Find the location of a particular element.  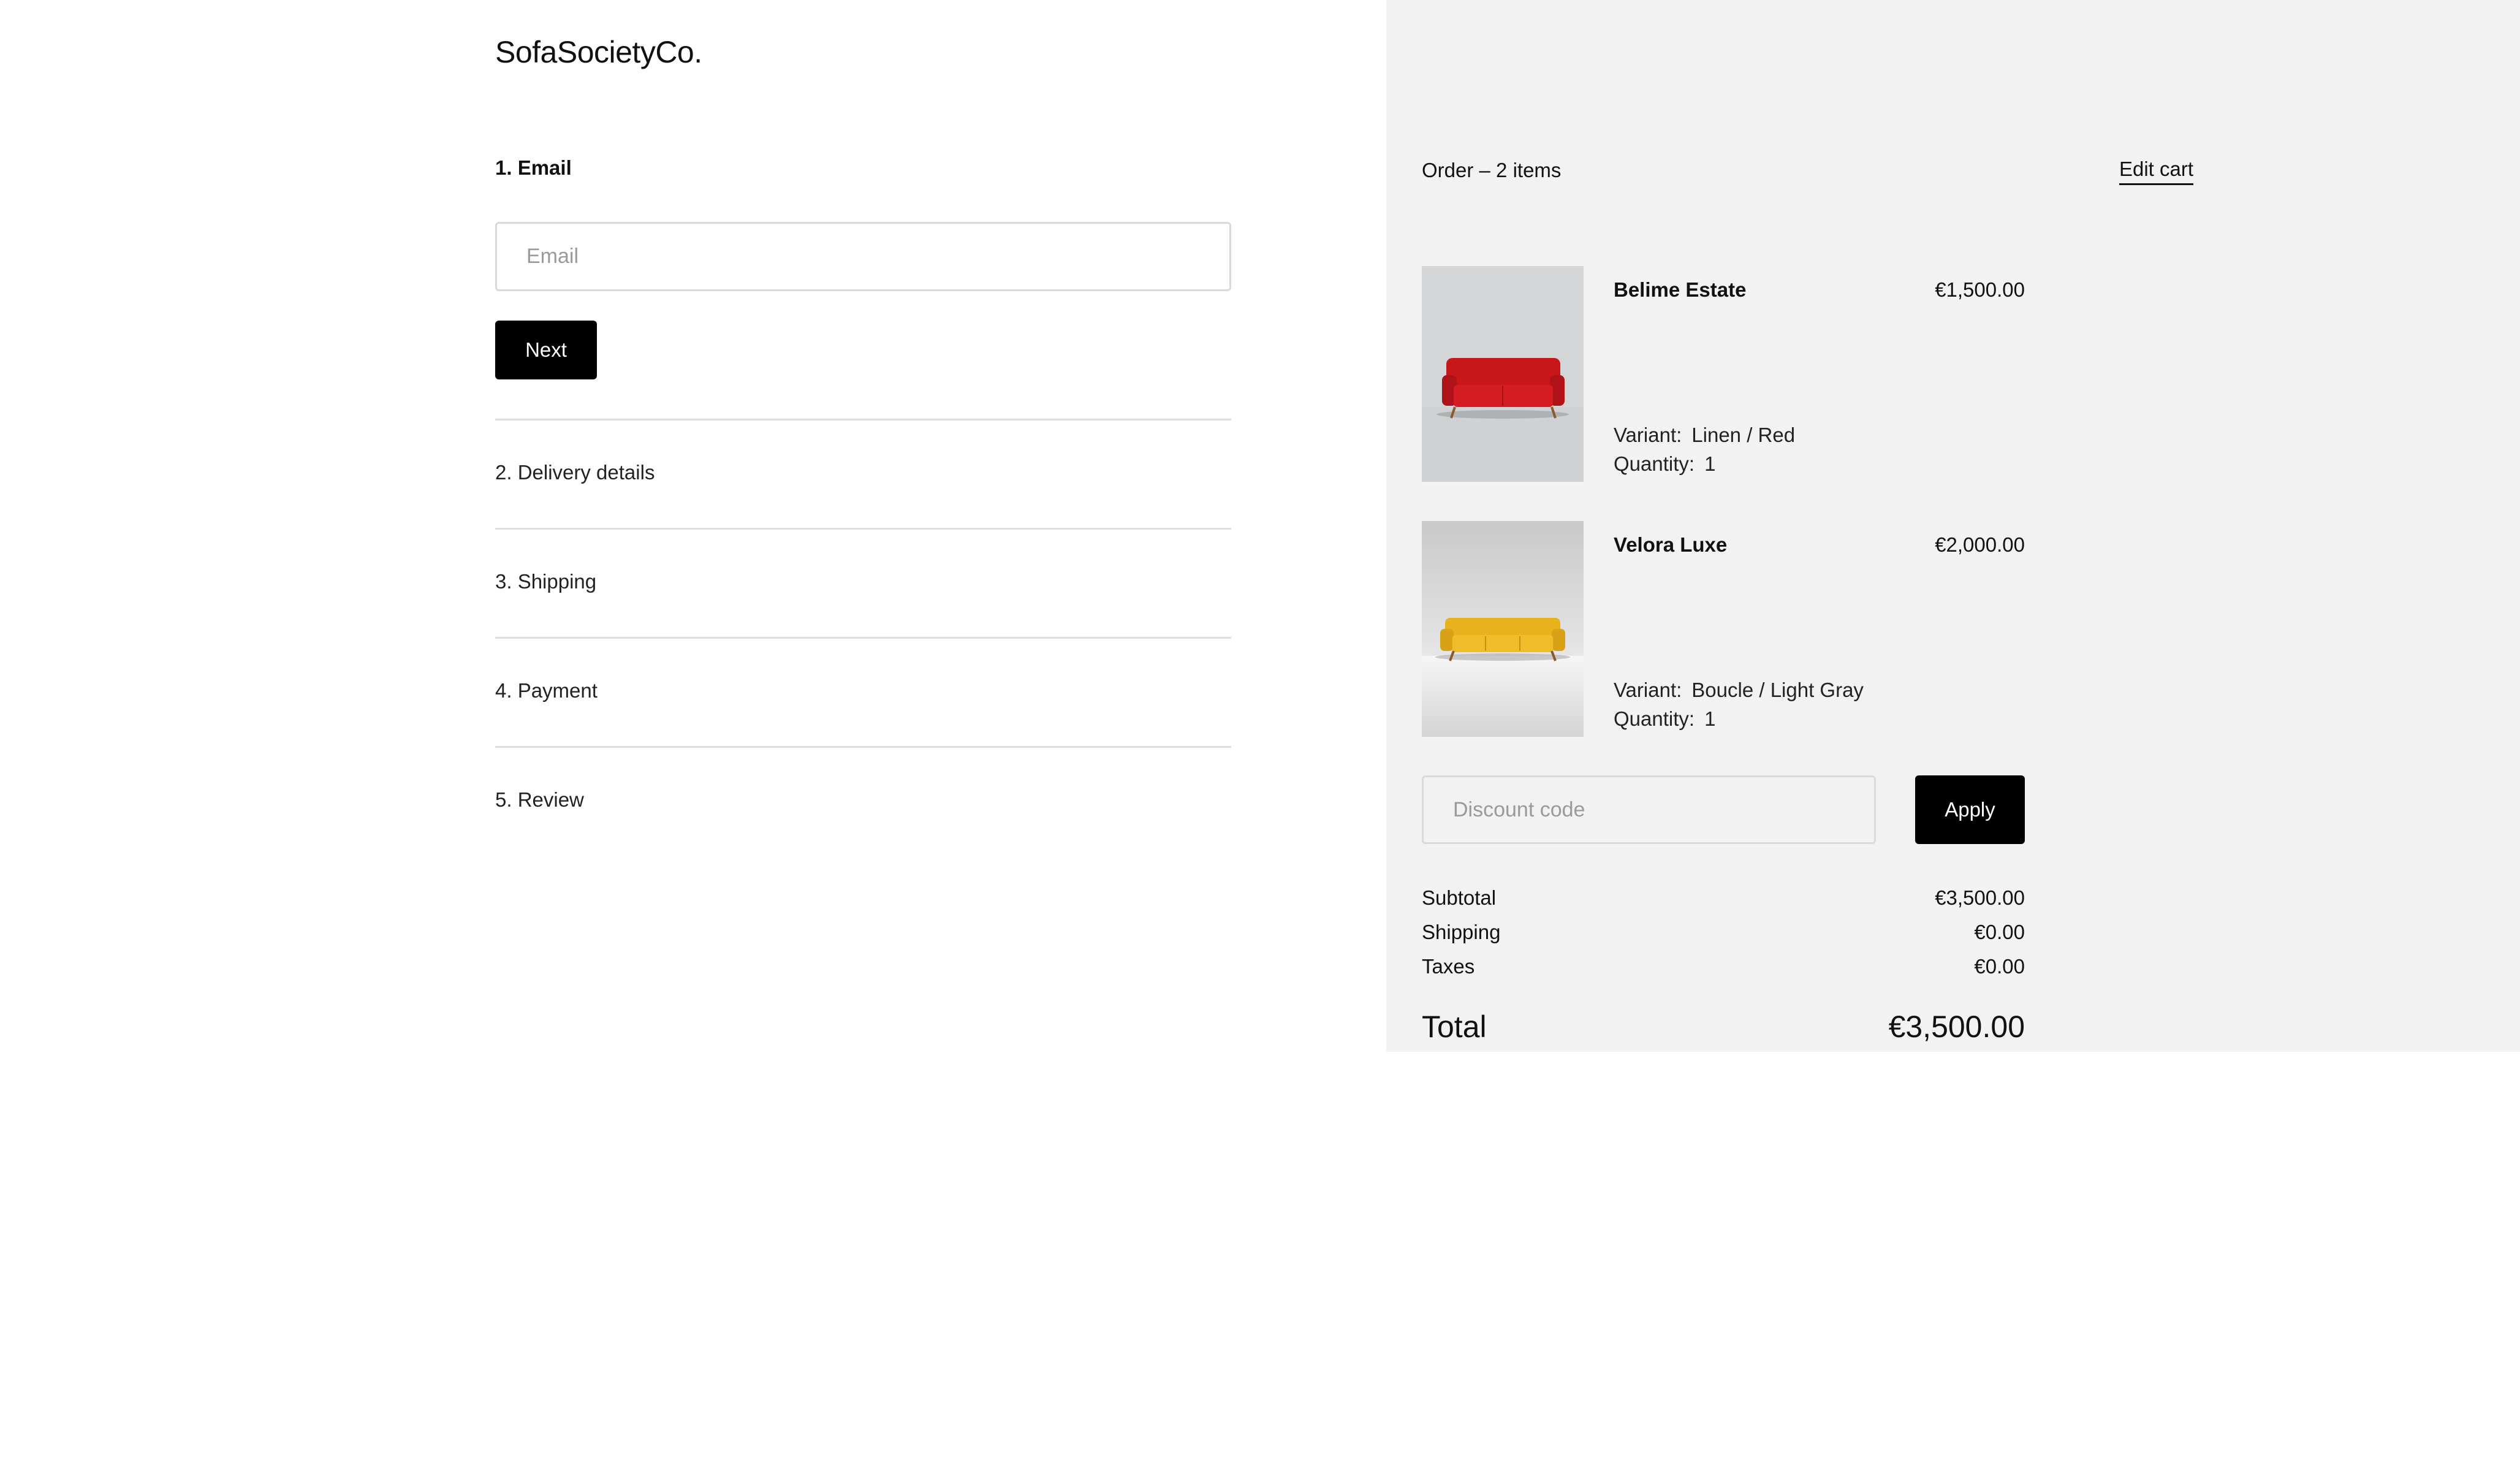

step-payment: 4. Payment is located at coordinates (546, 690).